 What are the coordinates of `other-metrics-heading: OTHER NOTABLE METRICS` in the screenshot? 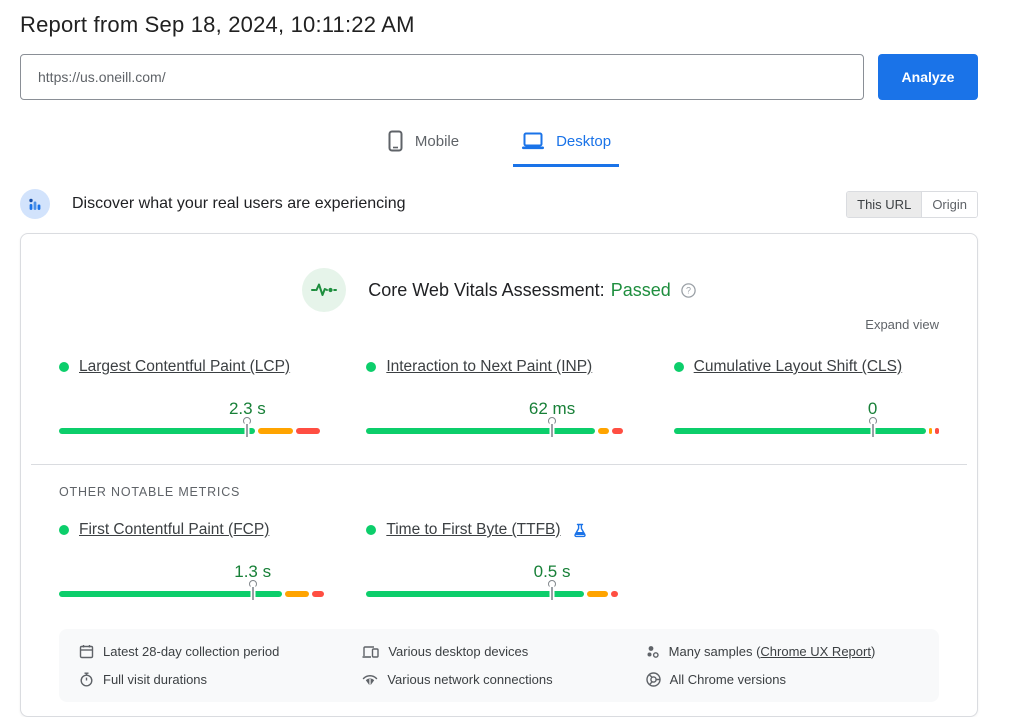 It's located at (150, 492).